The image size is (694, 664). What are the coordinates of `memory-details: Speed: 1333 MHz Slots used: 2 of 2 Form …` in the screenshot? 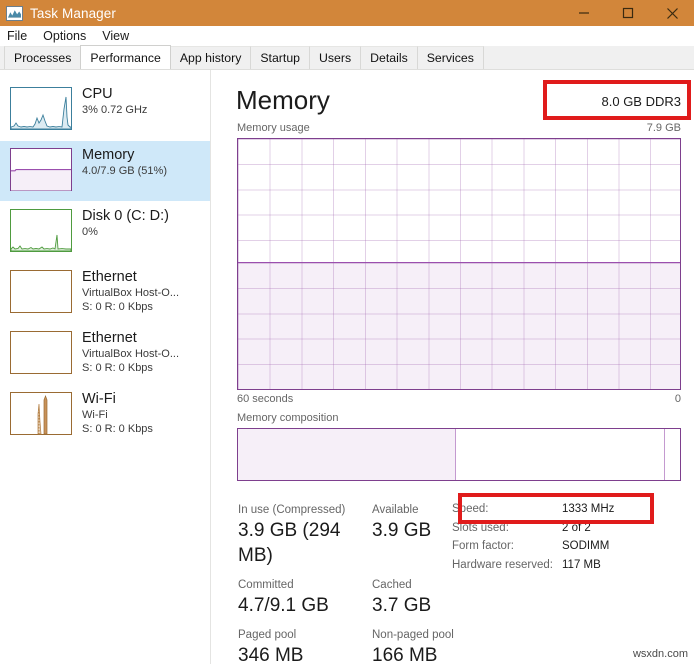 It's located at (564, 537).